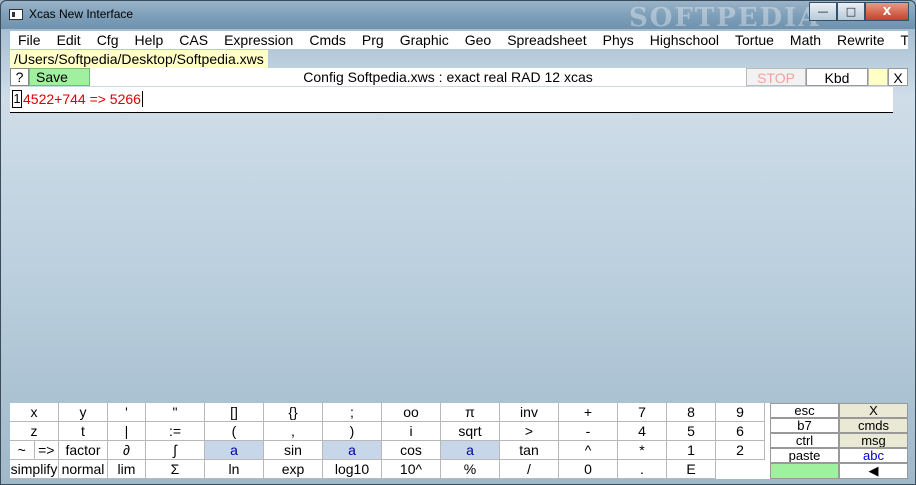 This screenshot has height=485, width=916. I want to click on close-session-button: X, so click(898, 77).